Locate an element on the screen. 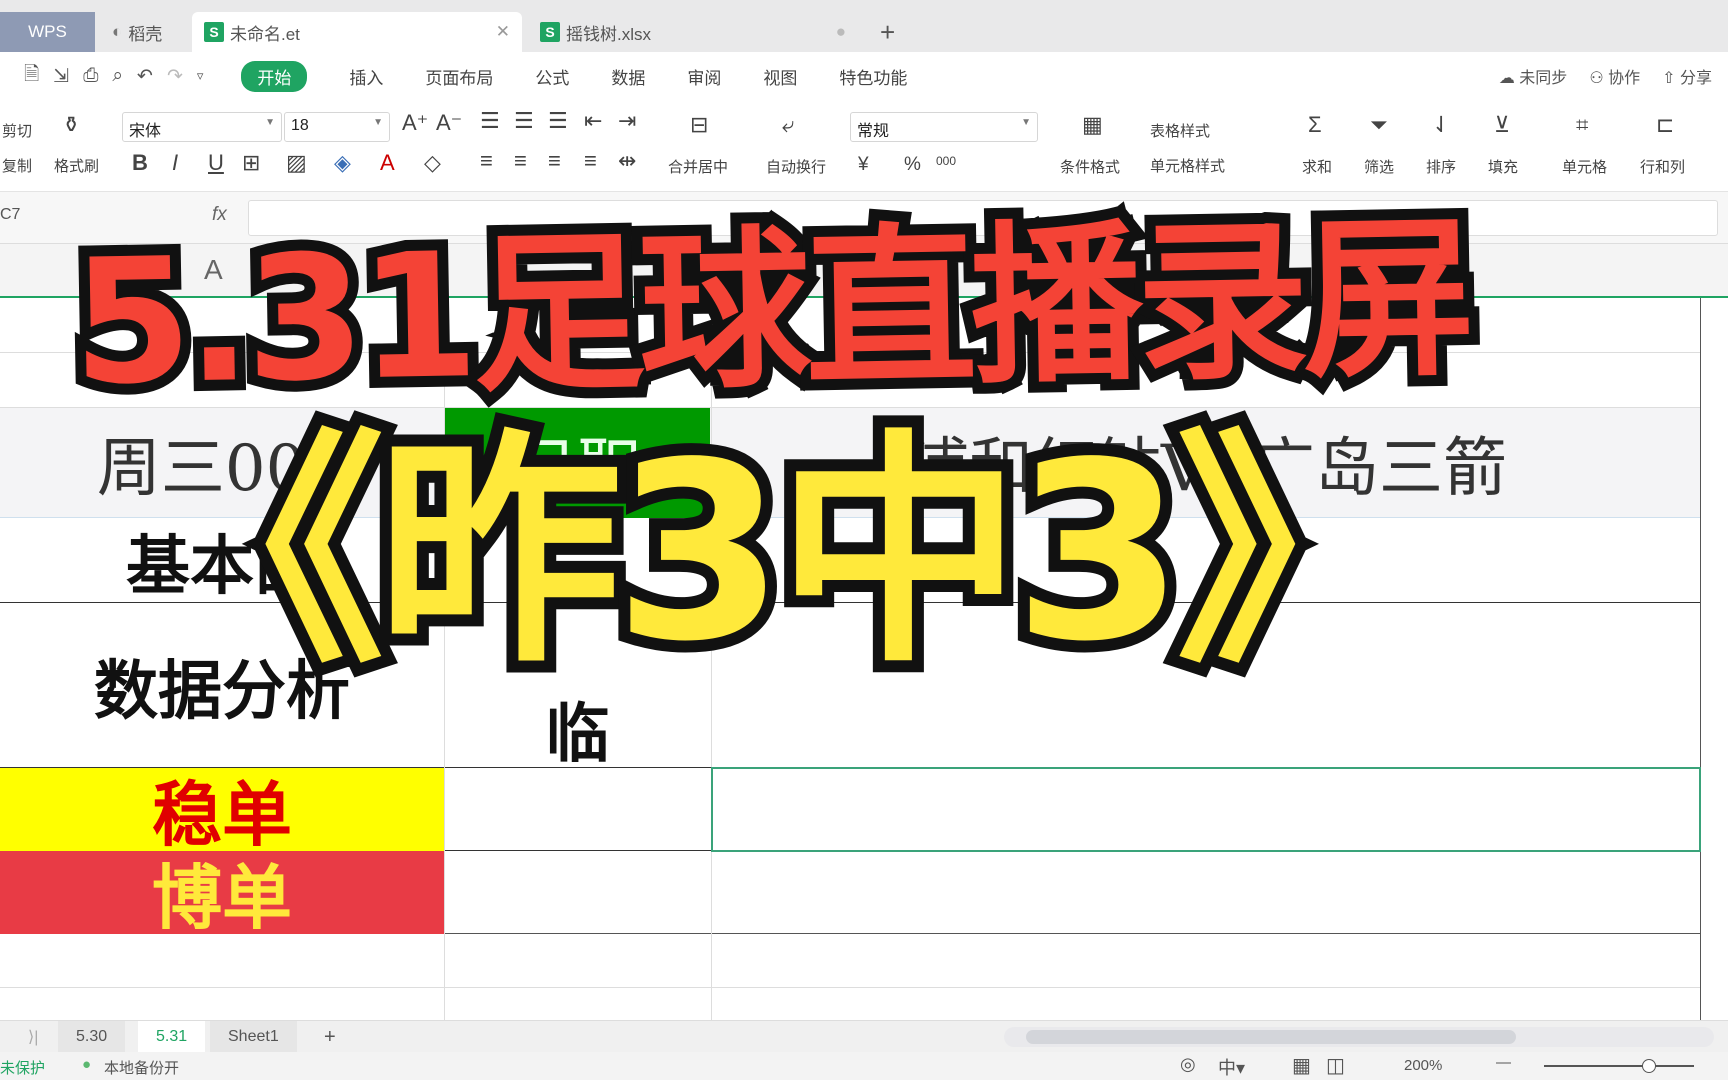  fill-color-icon: ◈ is located at coordinates (342, 163).